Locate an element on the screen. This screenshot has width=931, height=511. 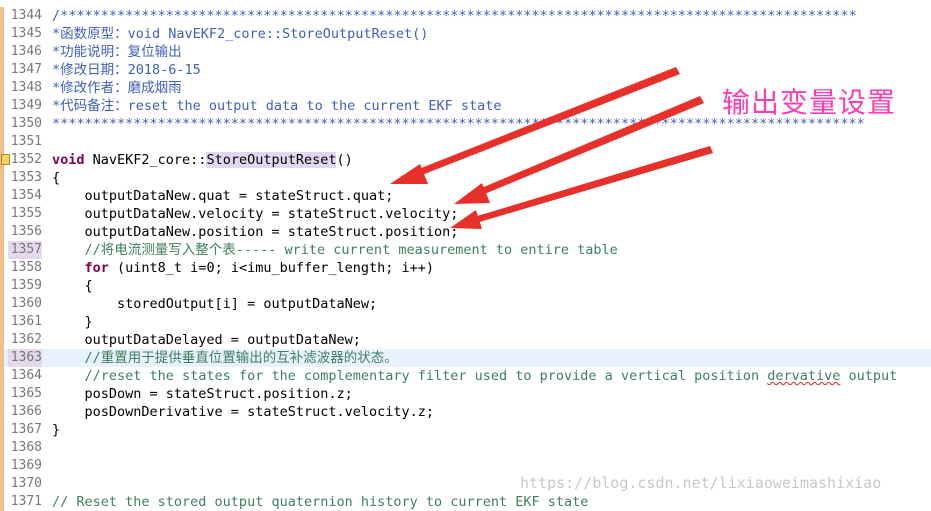
code-text: *修改作者：磨成烟雨 is located at coordinates (117, 88).